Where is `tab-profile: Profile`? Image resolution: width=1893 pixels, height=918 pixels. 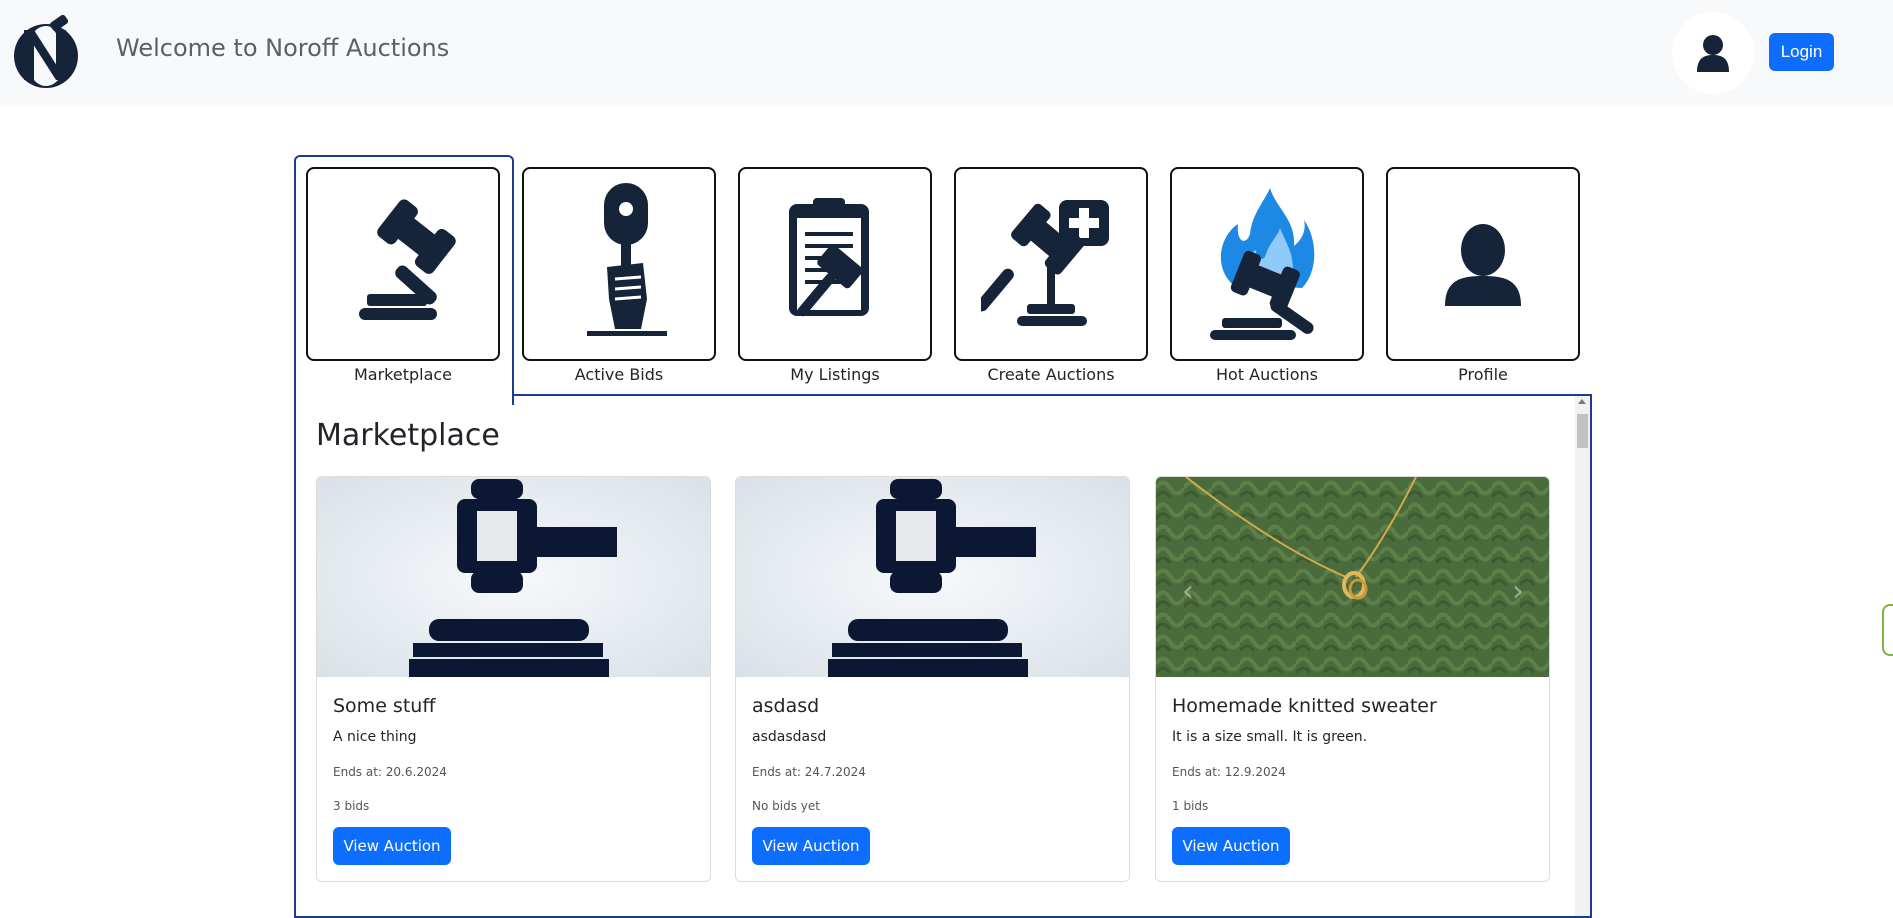 tab-profile: Profile is located at coordinates (1483, 277).